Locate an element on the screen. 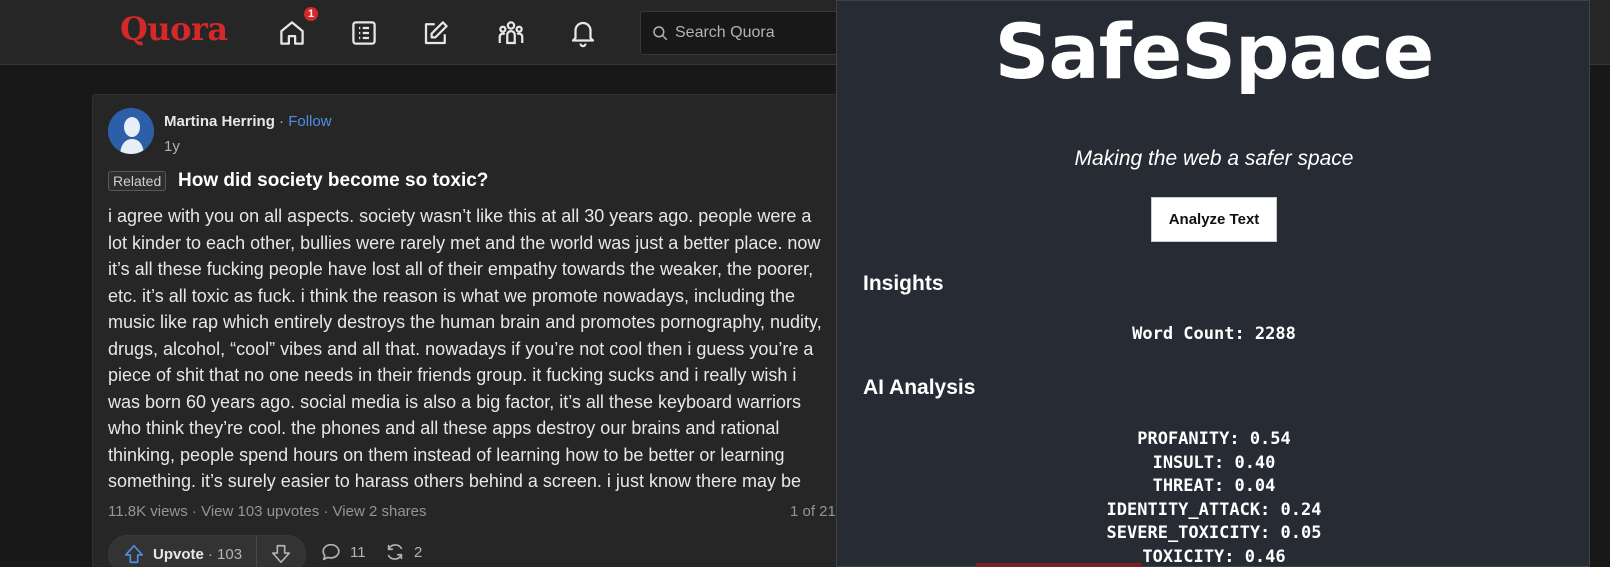 This screenshot has width=1610, height=567. edit-icon is located at coordinates (436, 33).